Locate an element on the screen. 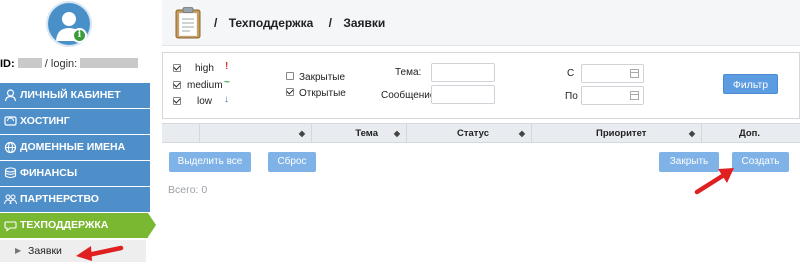 This screenshot has width=800, height=264. login-label: / login: is located at coordinates (61, 64).